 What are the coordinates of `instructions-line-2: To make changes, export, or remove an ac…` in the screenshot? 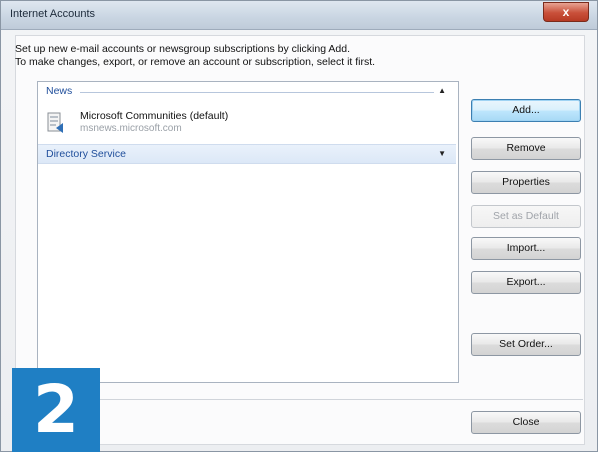 It's located at (195, 62).